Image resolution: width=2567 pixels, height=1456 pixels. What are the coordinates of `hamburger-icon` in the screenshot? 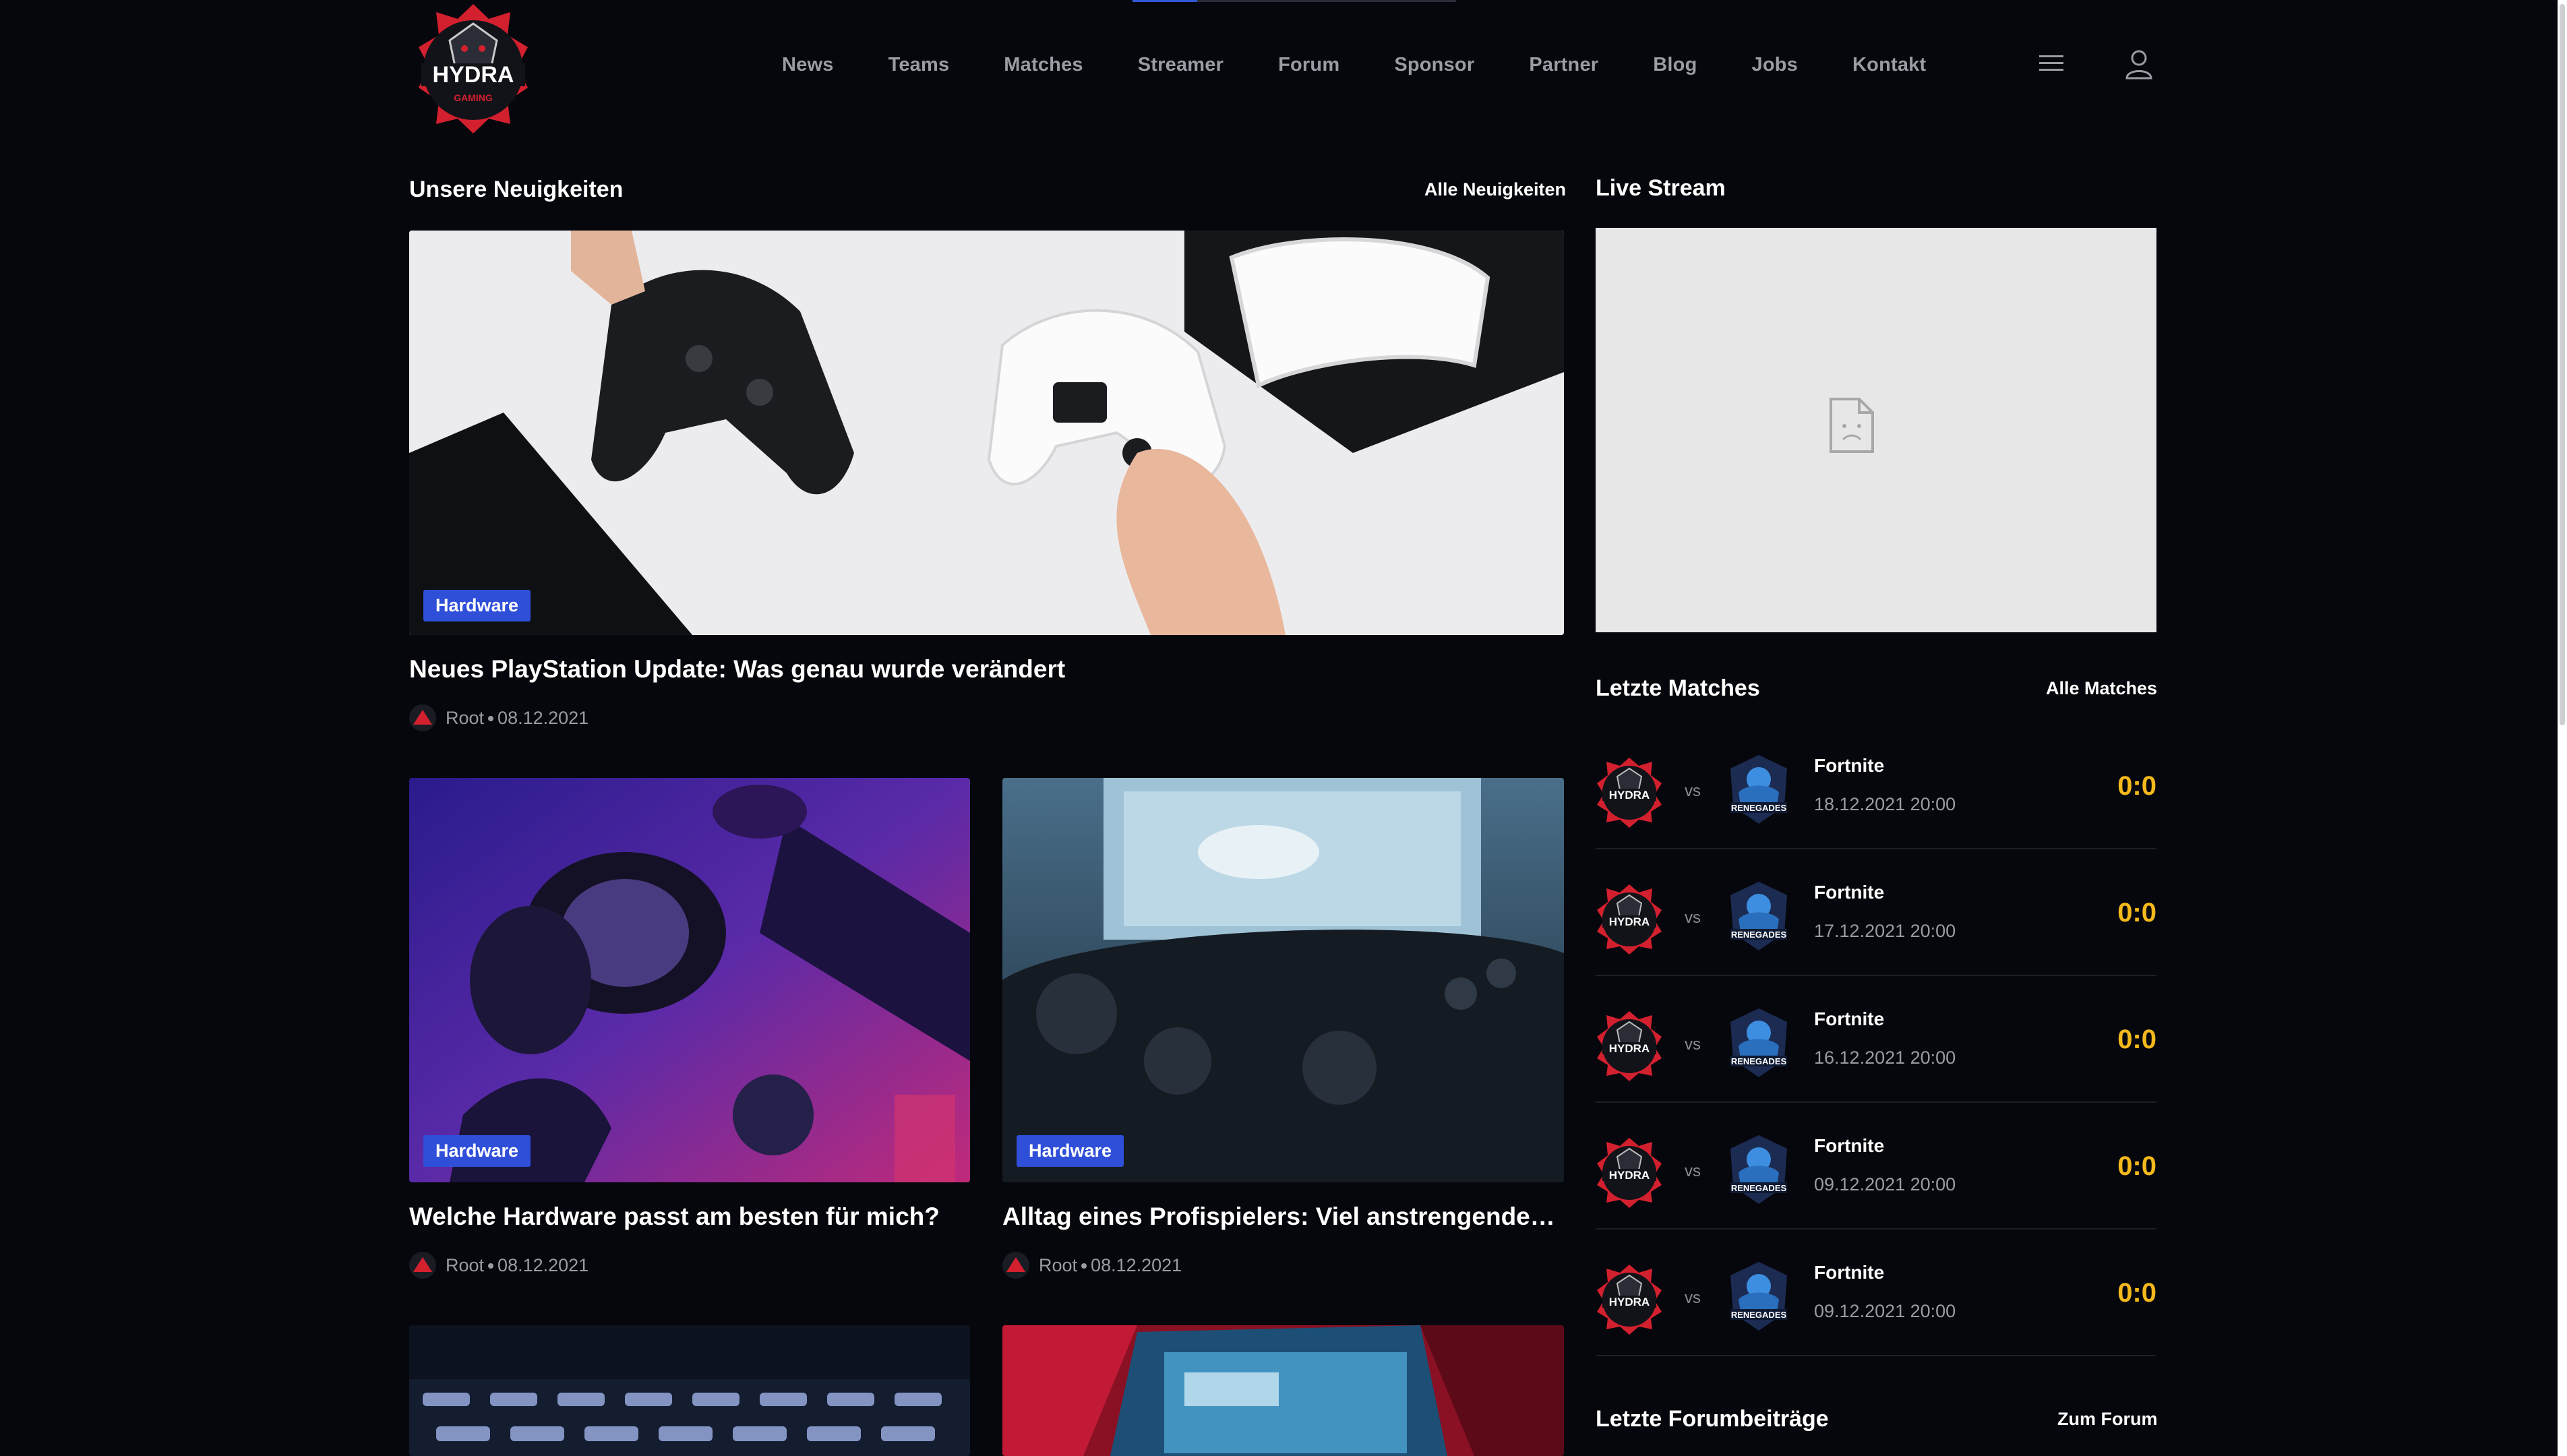 It's located at (2051, 65).